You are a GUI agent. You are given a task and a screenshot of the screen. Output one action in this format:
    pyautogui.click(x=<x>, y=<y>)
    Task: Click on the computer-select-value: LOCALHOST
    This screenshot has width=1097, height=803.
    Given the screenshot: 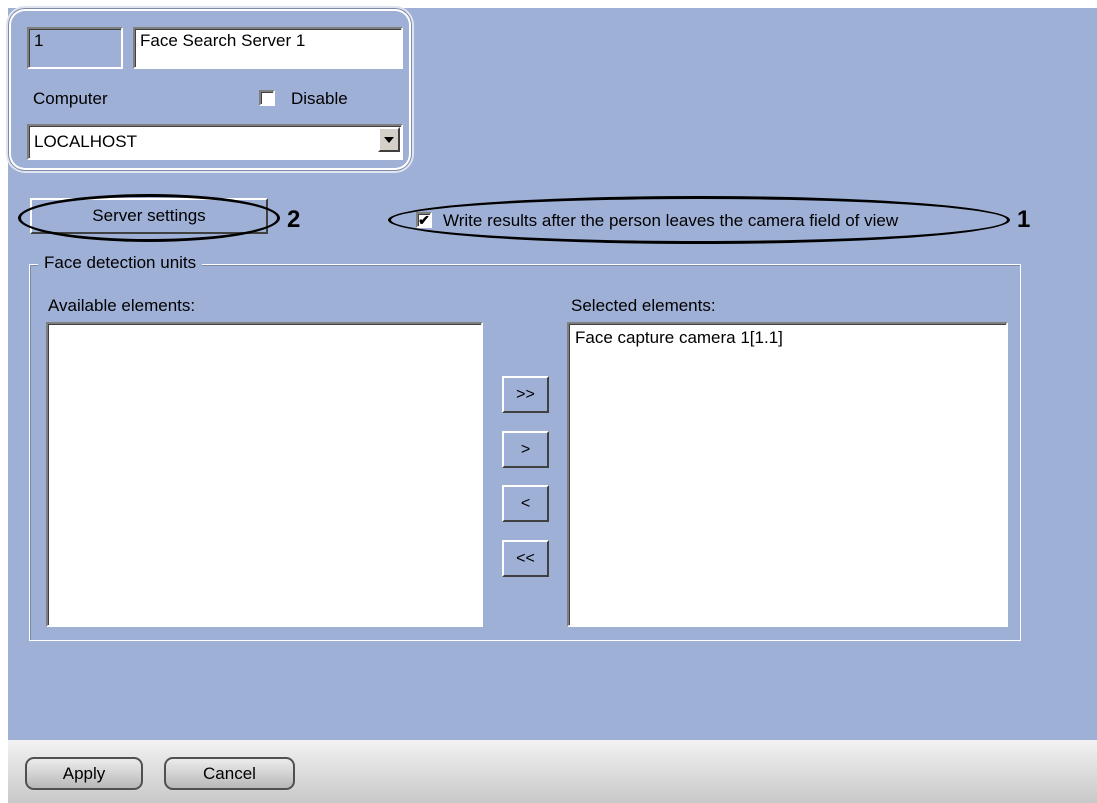 What is the action you would take?
    pyautogui.click(x=85, y=141)
    